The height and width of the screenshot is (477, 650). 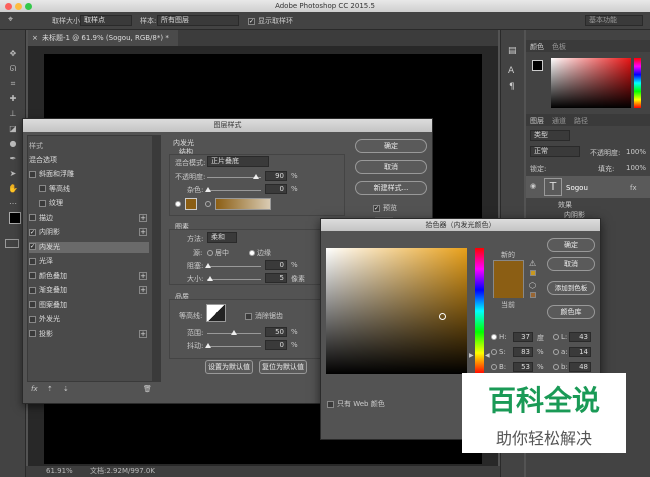 What do you see at coordinates (559, 121) in the screenshot?
I see `tab-channels: 通道` at bounding box center [559, 121].